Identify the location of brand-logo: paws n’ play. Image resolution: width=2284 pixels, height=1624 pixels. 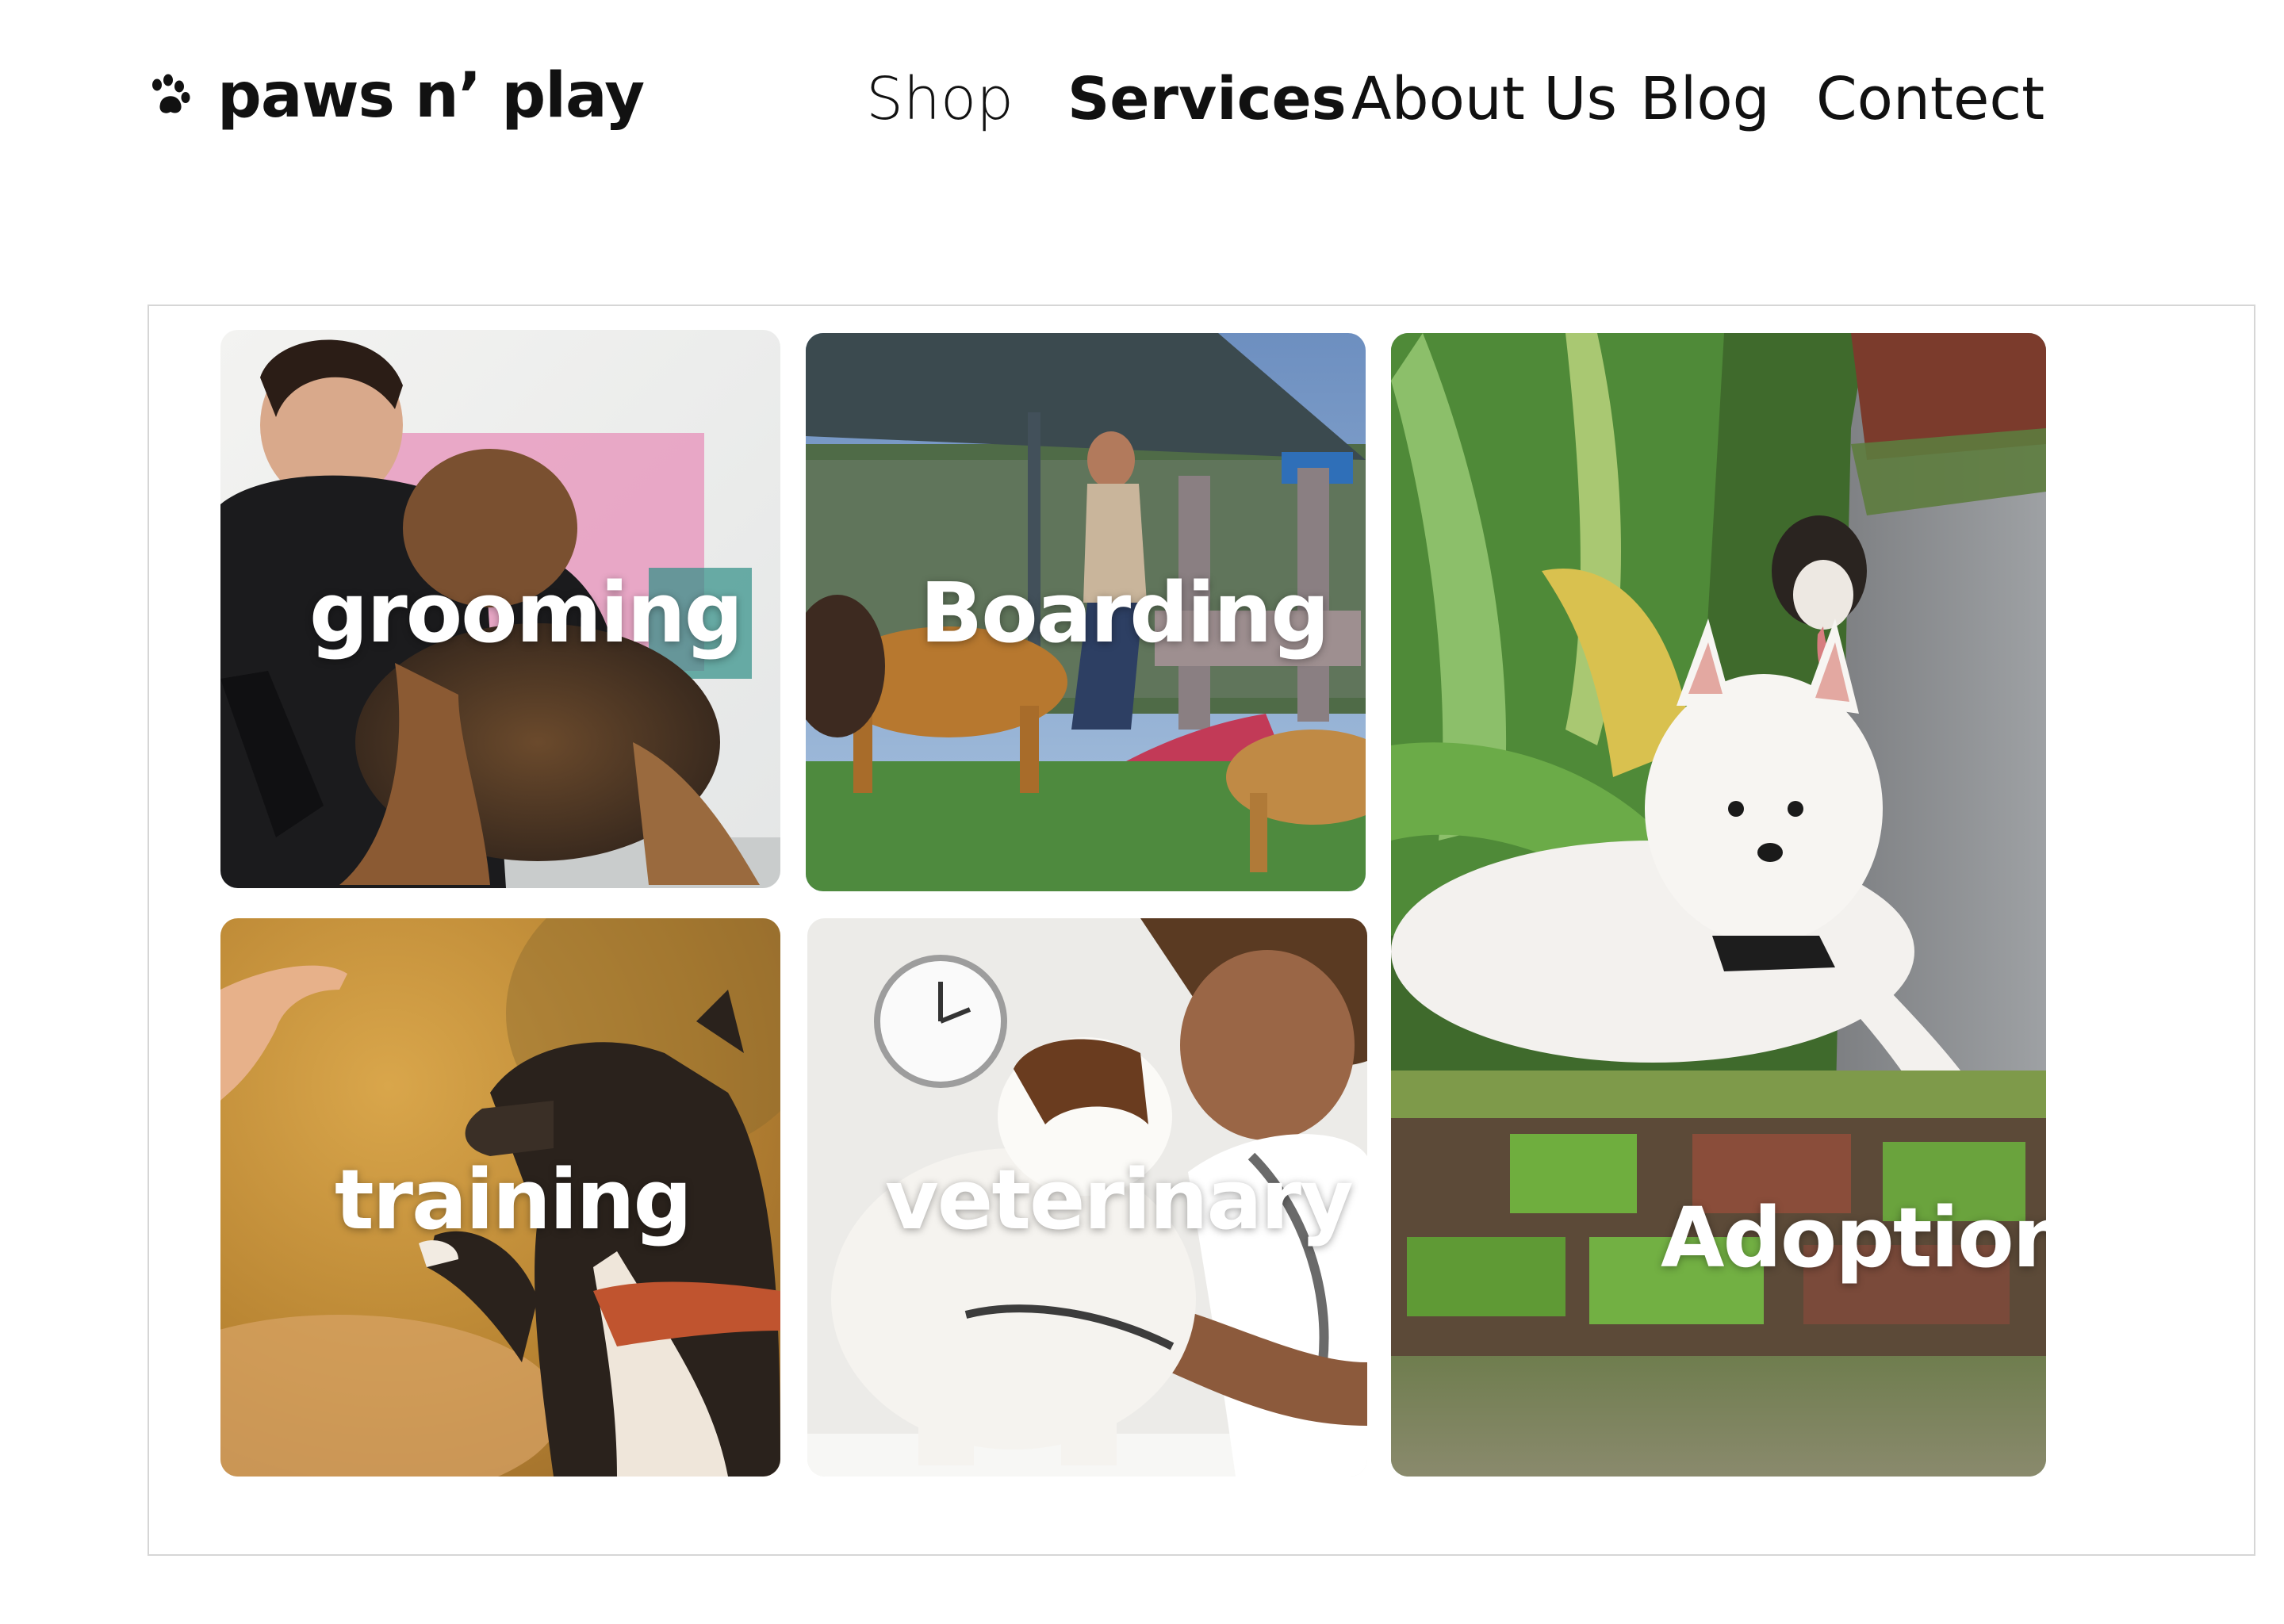
(395, 96).